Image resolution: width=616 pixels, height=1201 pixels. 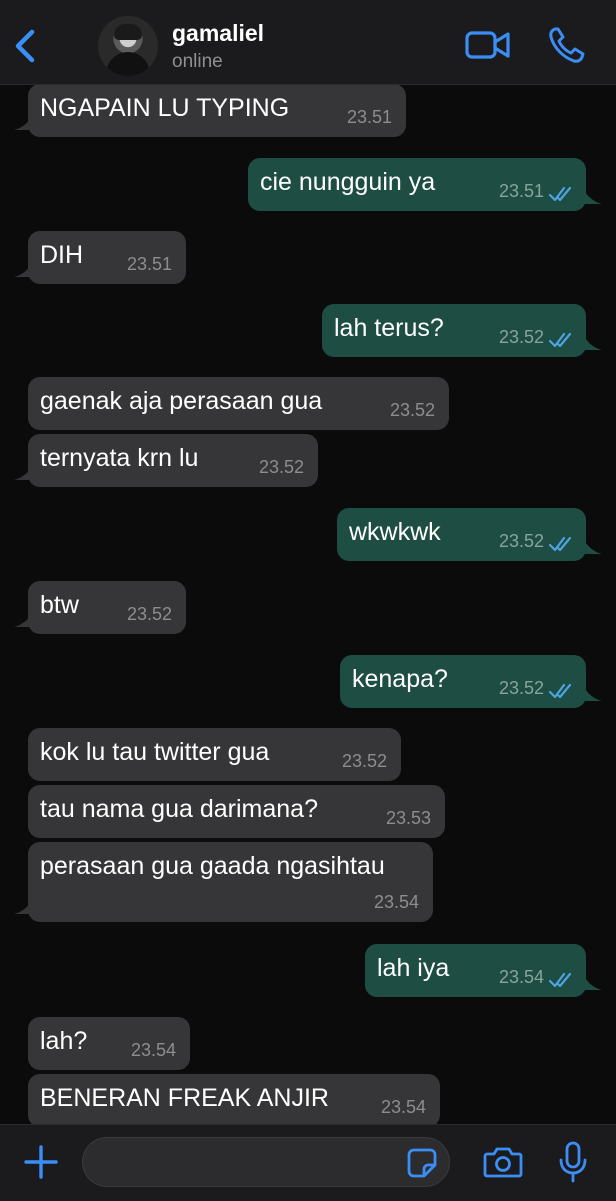 I want to click on message-text: gaenak aja perasaan gua, so click(x=181, y=401).